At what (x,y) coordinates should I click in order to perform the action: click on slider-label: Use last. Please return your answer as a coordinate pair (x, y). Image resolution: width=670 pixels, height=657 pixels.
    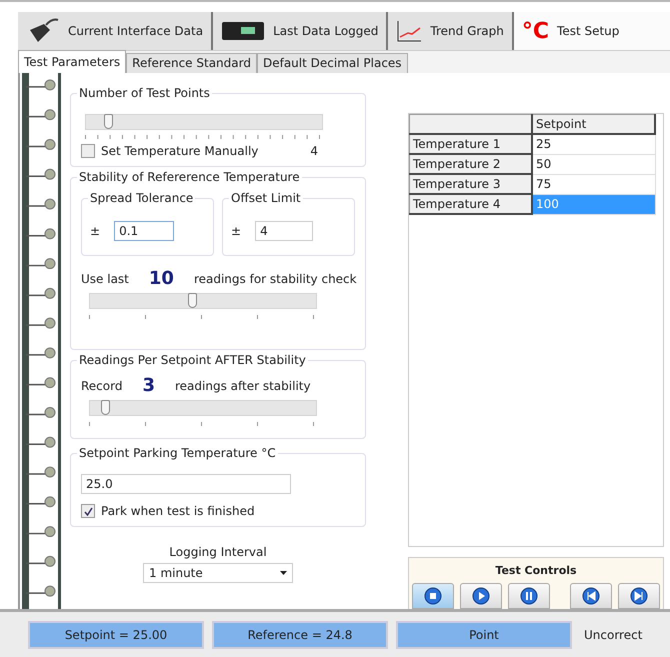
    Looking at the image, I should click on (105, 279).